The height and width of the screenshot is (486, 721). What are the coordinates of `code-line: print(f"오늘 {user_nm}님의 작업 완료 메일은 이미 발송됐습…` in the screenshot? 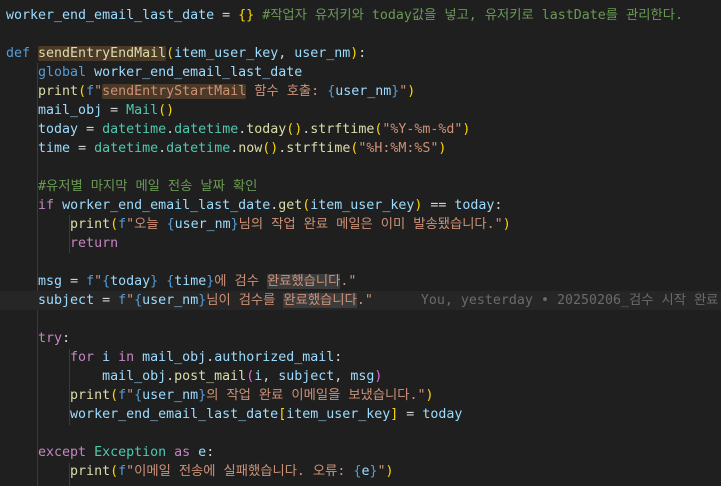 It's located at (360, 224).